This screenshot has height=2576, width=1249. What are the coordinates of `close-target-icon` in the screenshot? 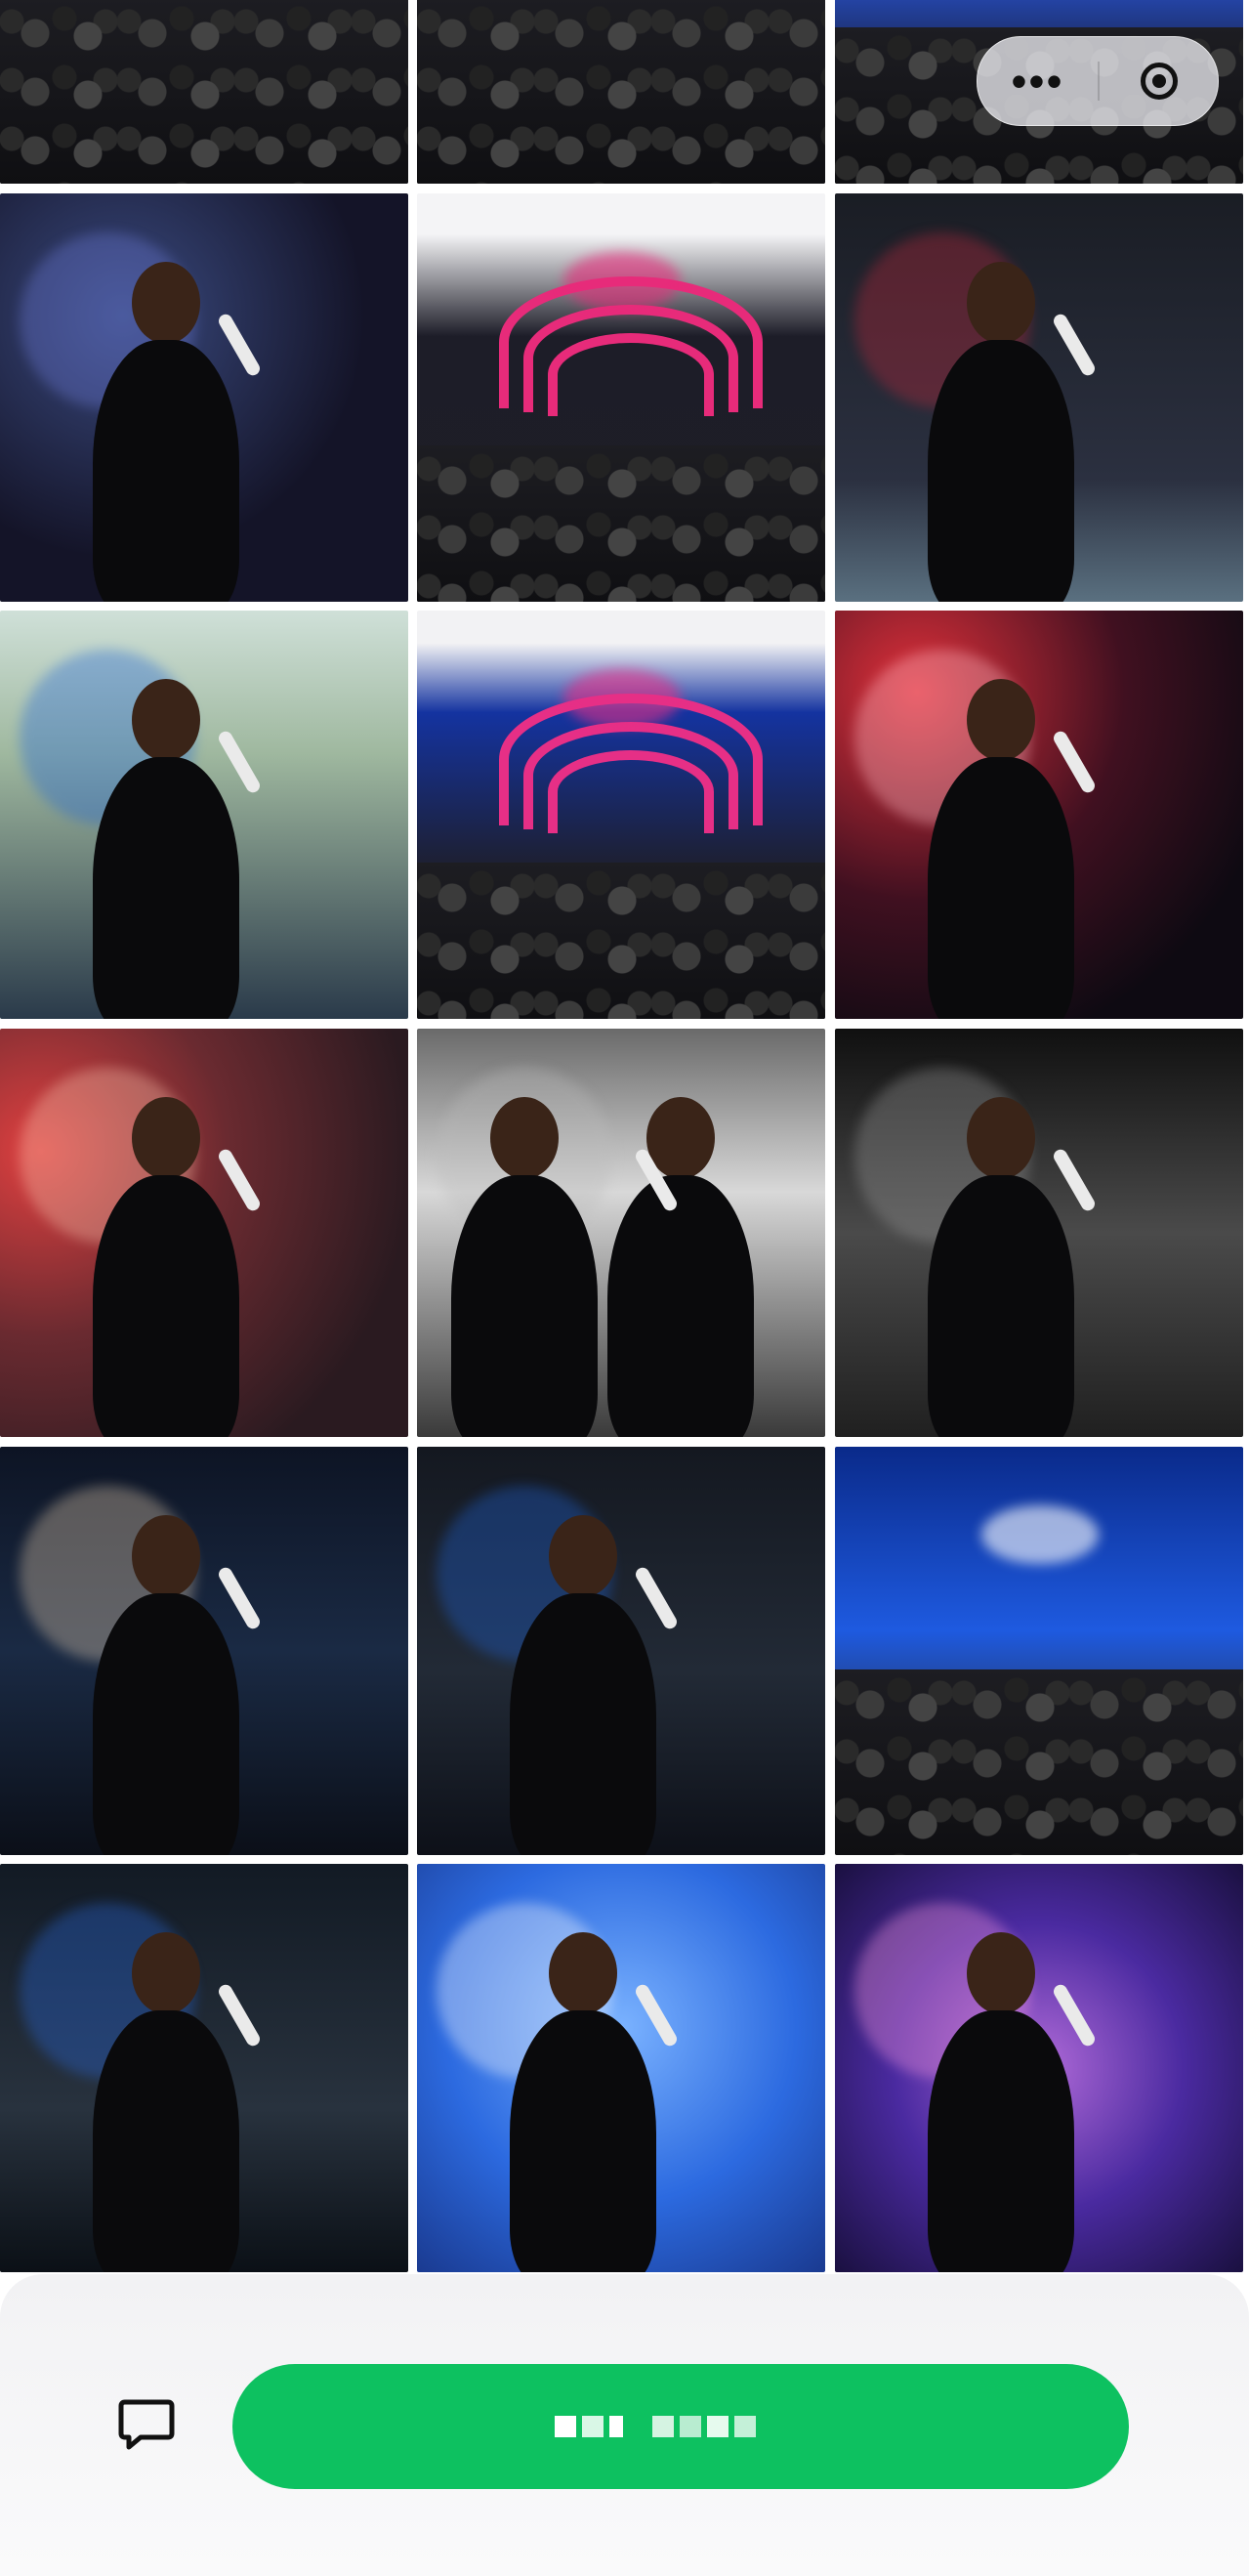 It's located at (1159, 81).